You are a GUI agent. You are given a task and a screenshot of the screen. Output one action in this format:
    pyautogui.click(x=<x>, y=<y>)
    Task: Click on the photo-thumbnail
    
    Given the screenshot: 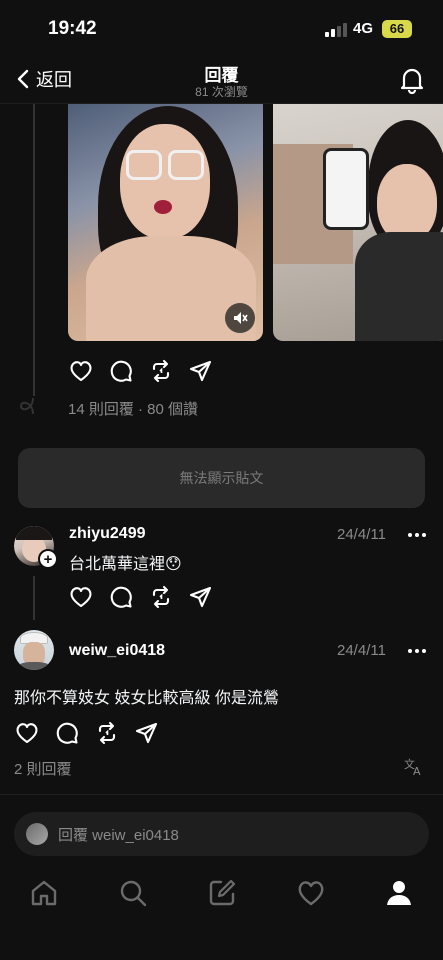 What is the action you would take?
    pyautogui.click(x=358, y=222)
    